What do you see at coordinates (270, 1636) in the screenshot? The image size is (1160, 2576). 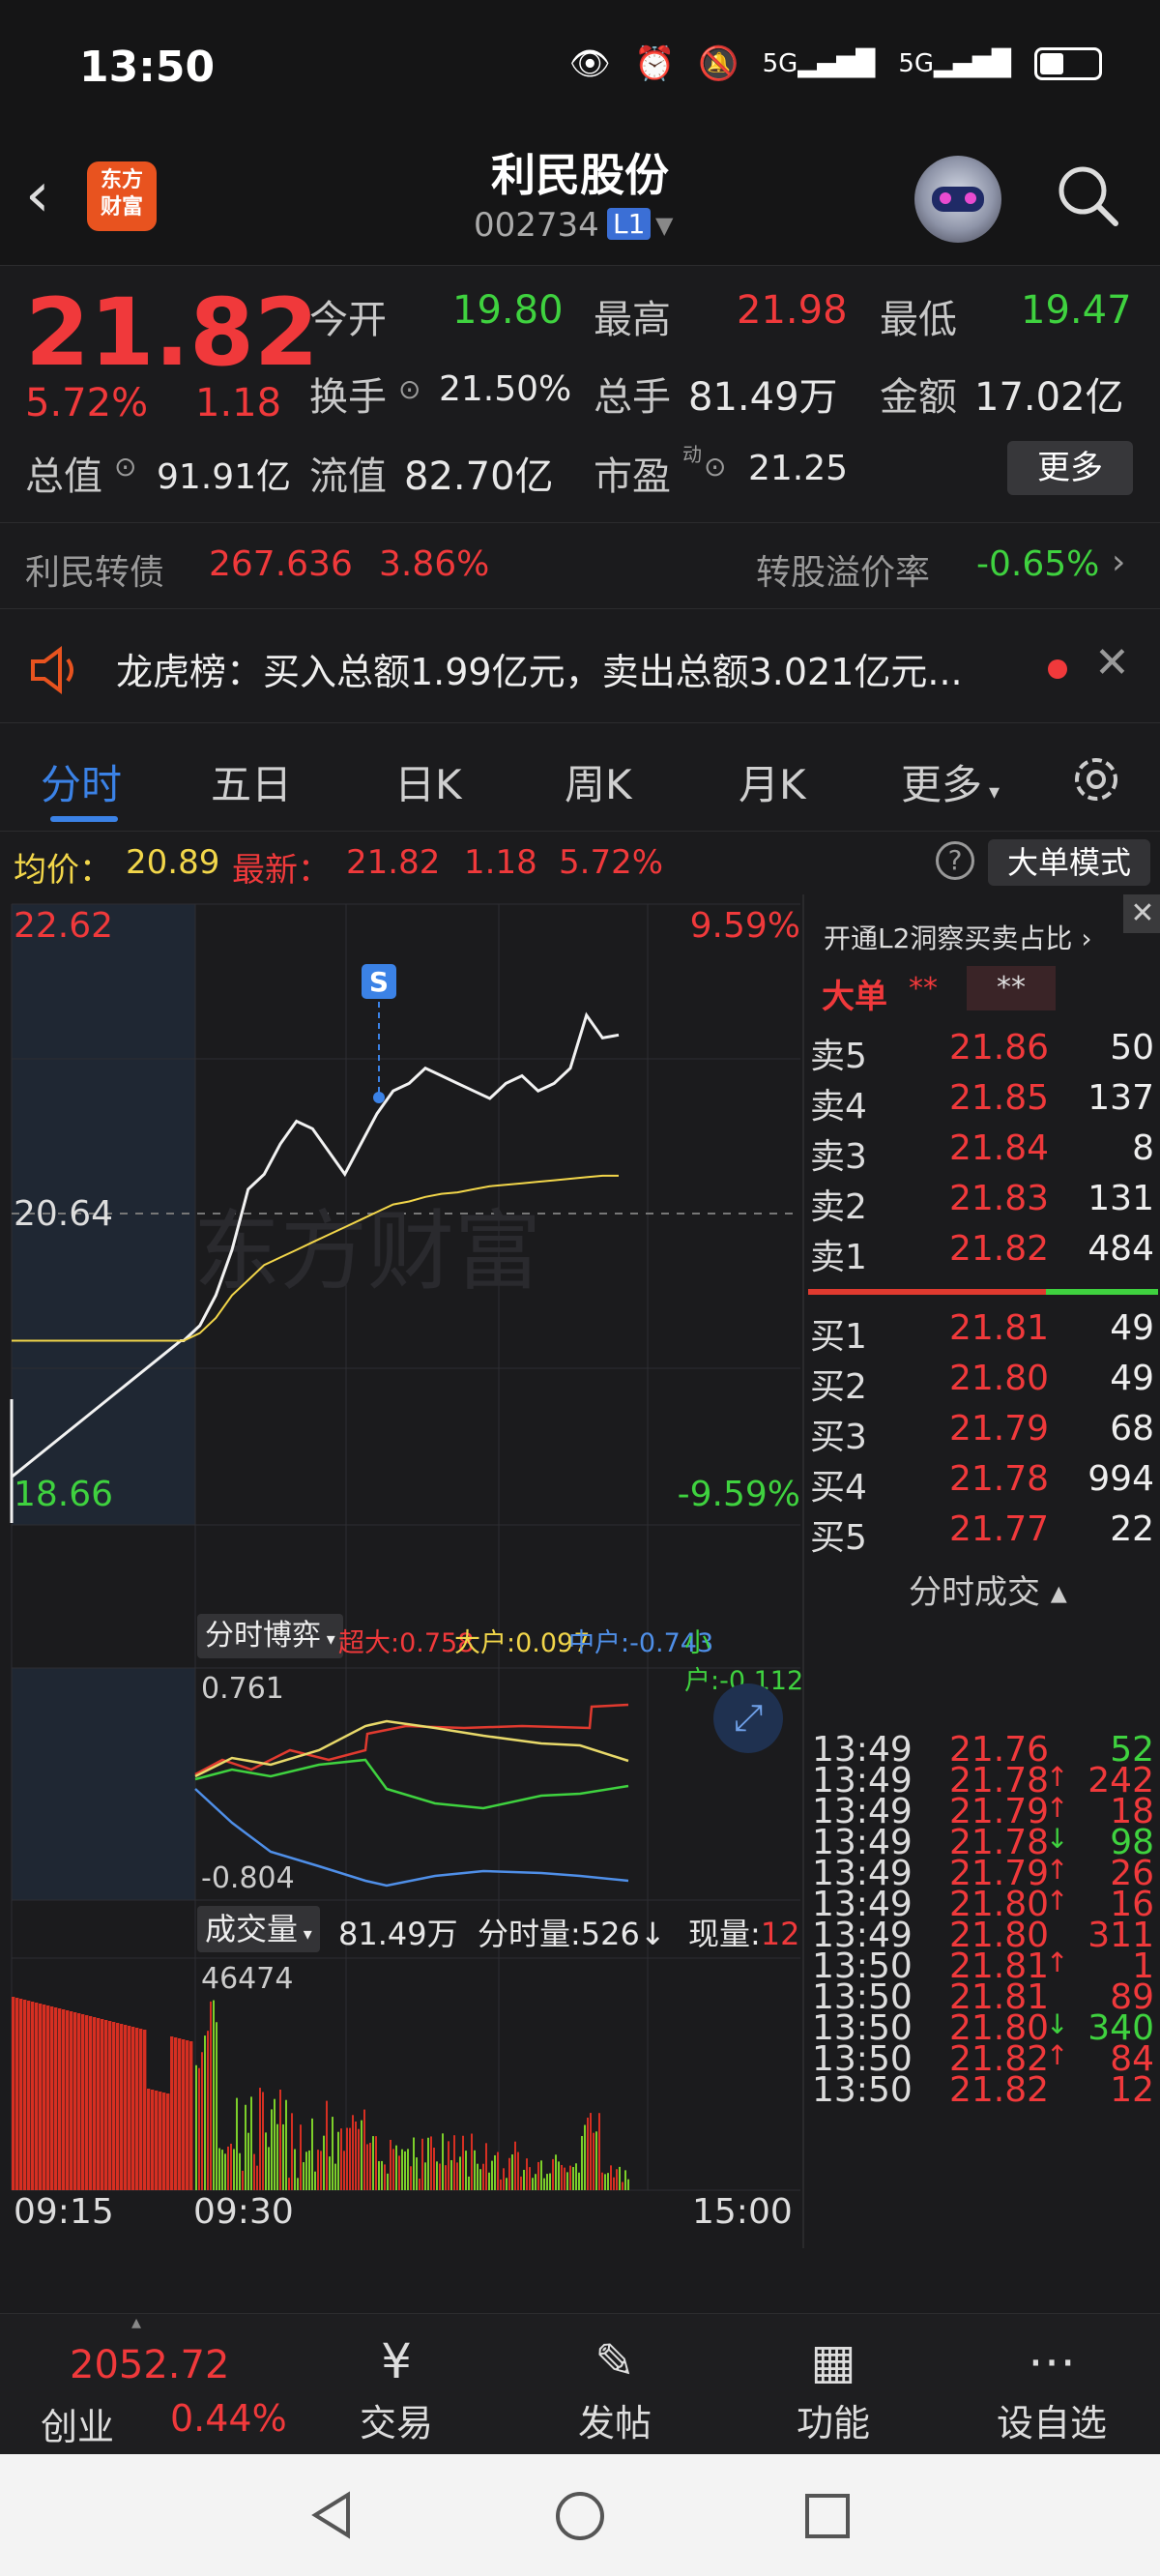 I see `flow-selector: 分时博弈 ▾` at bounding box center [270, 1636].